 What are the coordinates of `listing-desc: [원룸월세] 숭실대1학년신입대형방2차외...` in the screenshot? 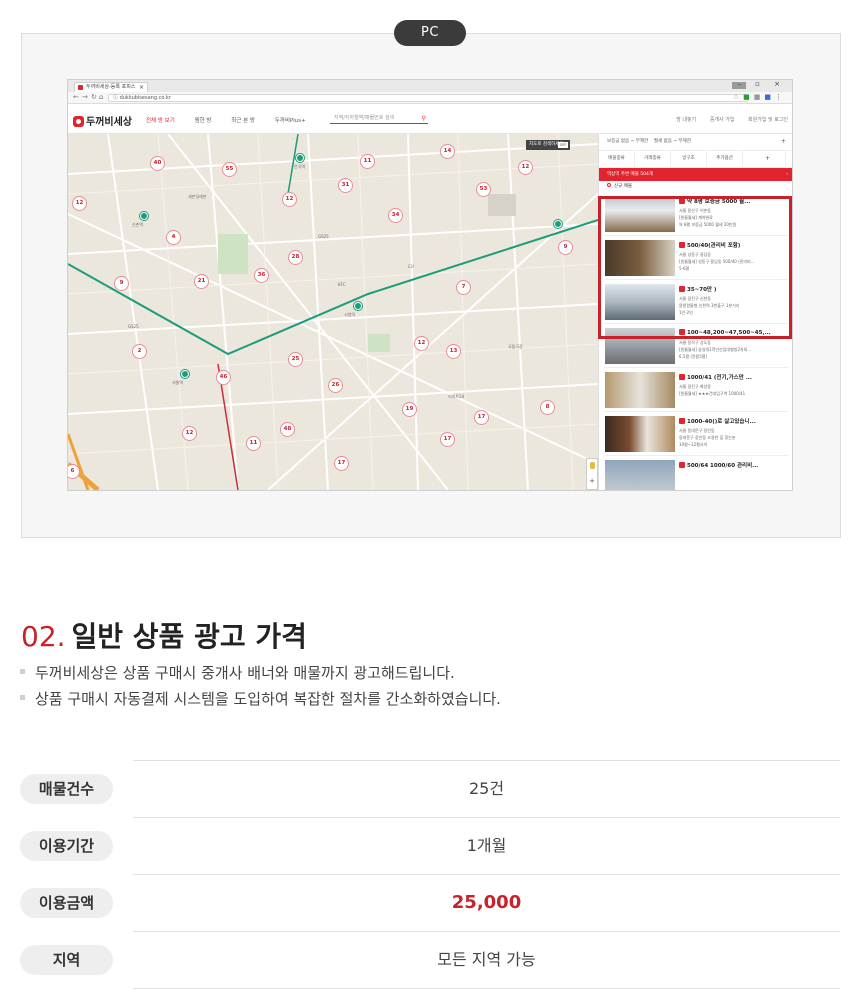 It's located at (715, 349).